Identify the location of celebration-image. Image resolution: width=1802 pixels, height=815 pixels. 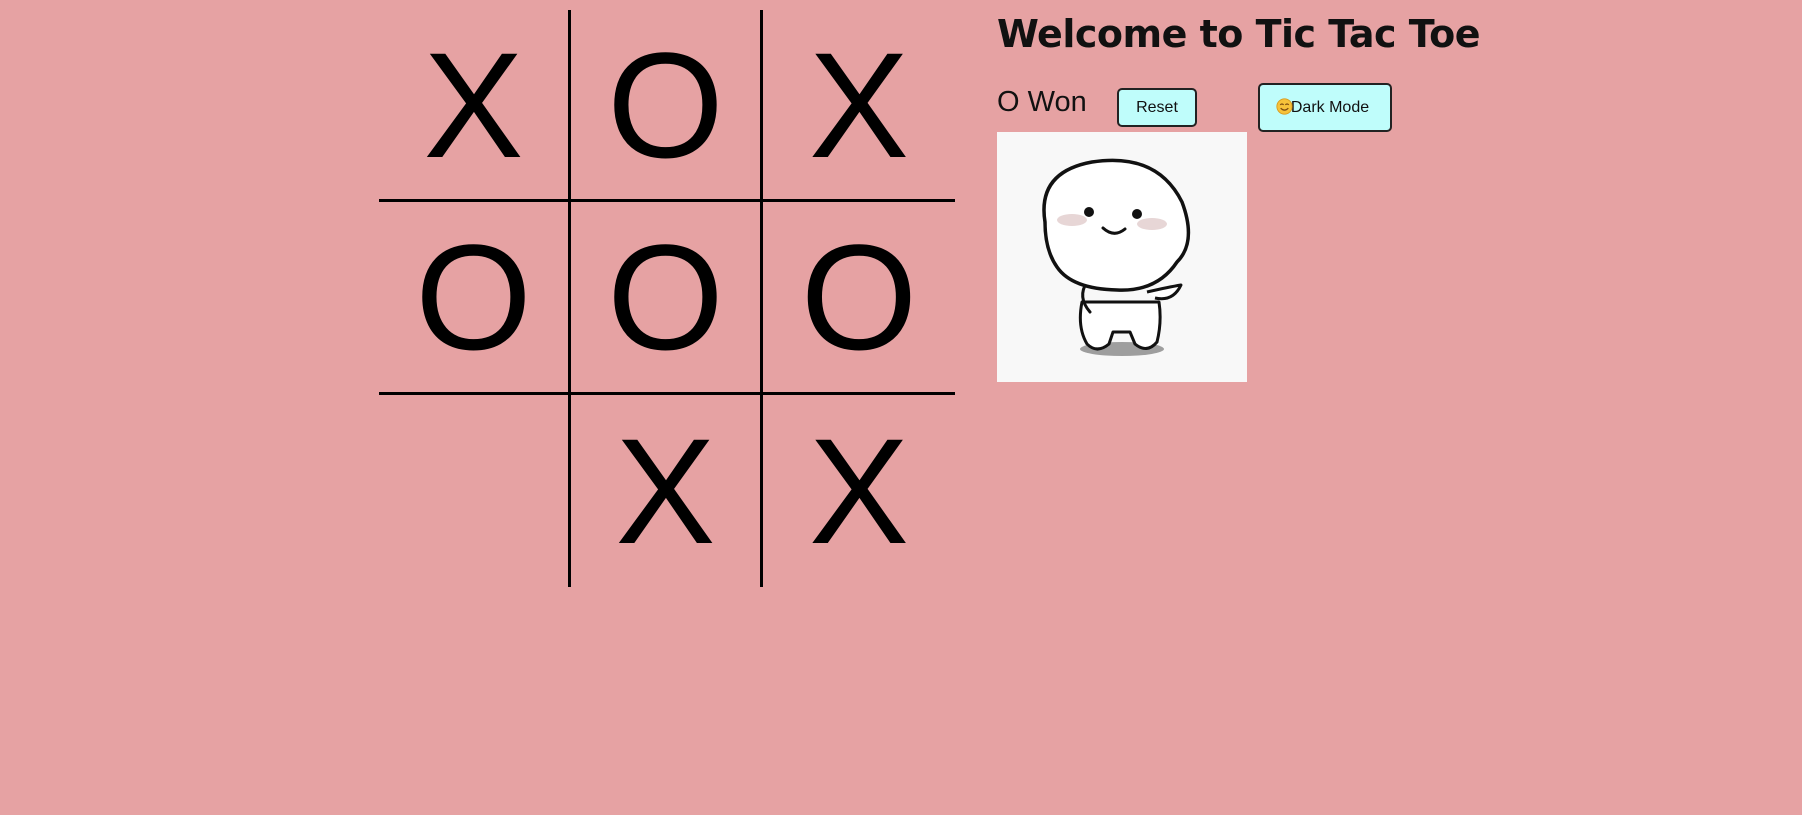
(1122, 257).